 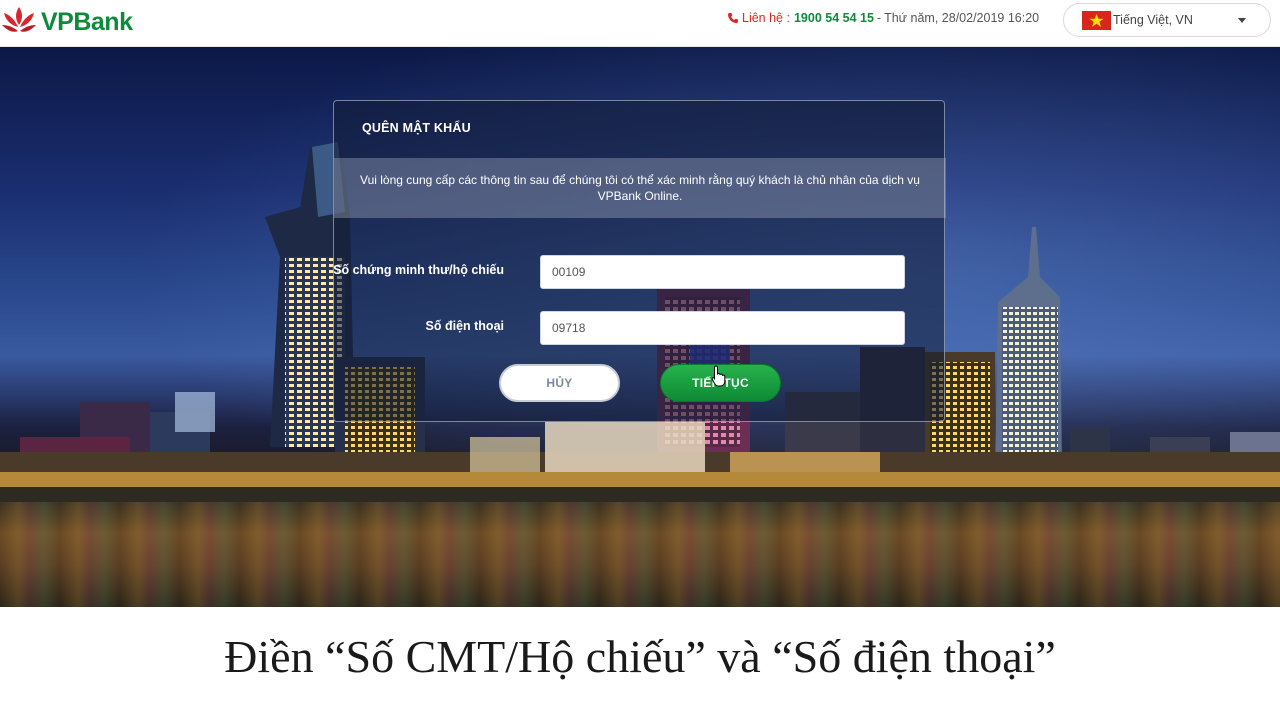 I want to click on language-selector: Tiếng Việt, VN, so click(x=1167, y=20).